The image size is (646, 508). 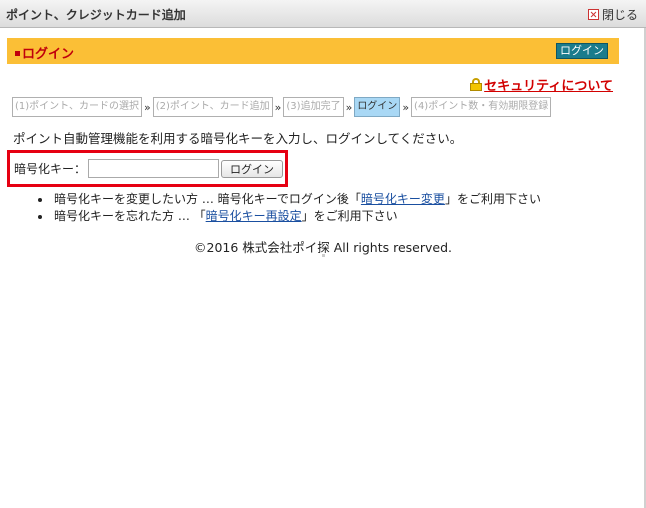 I want to click on login-form: 暗号化キー： ログイン, so click(x=147, y=168).